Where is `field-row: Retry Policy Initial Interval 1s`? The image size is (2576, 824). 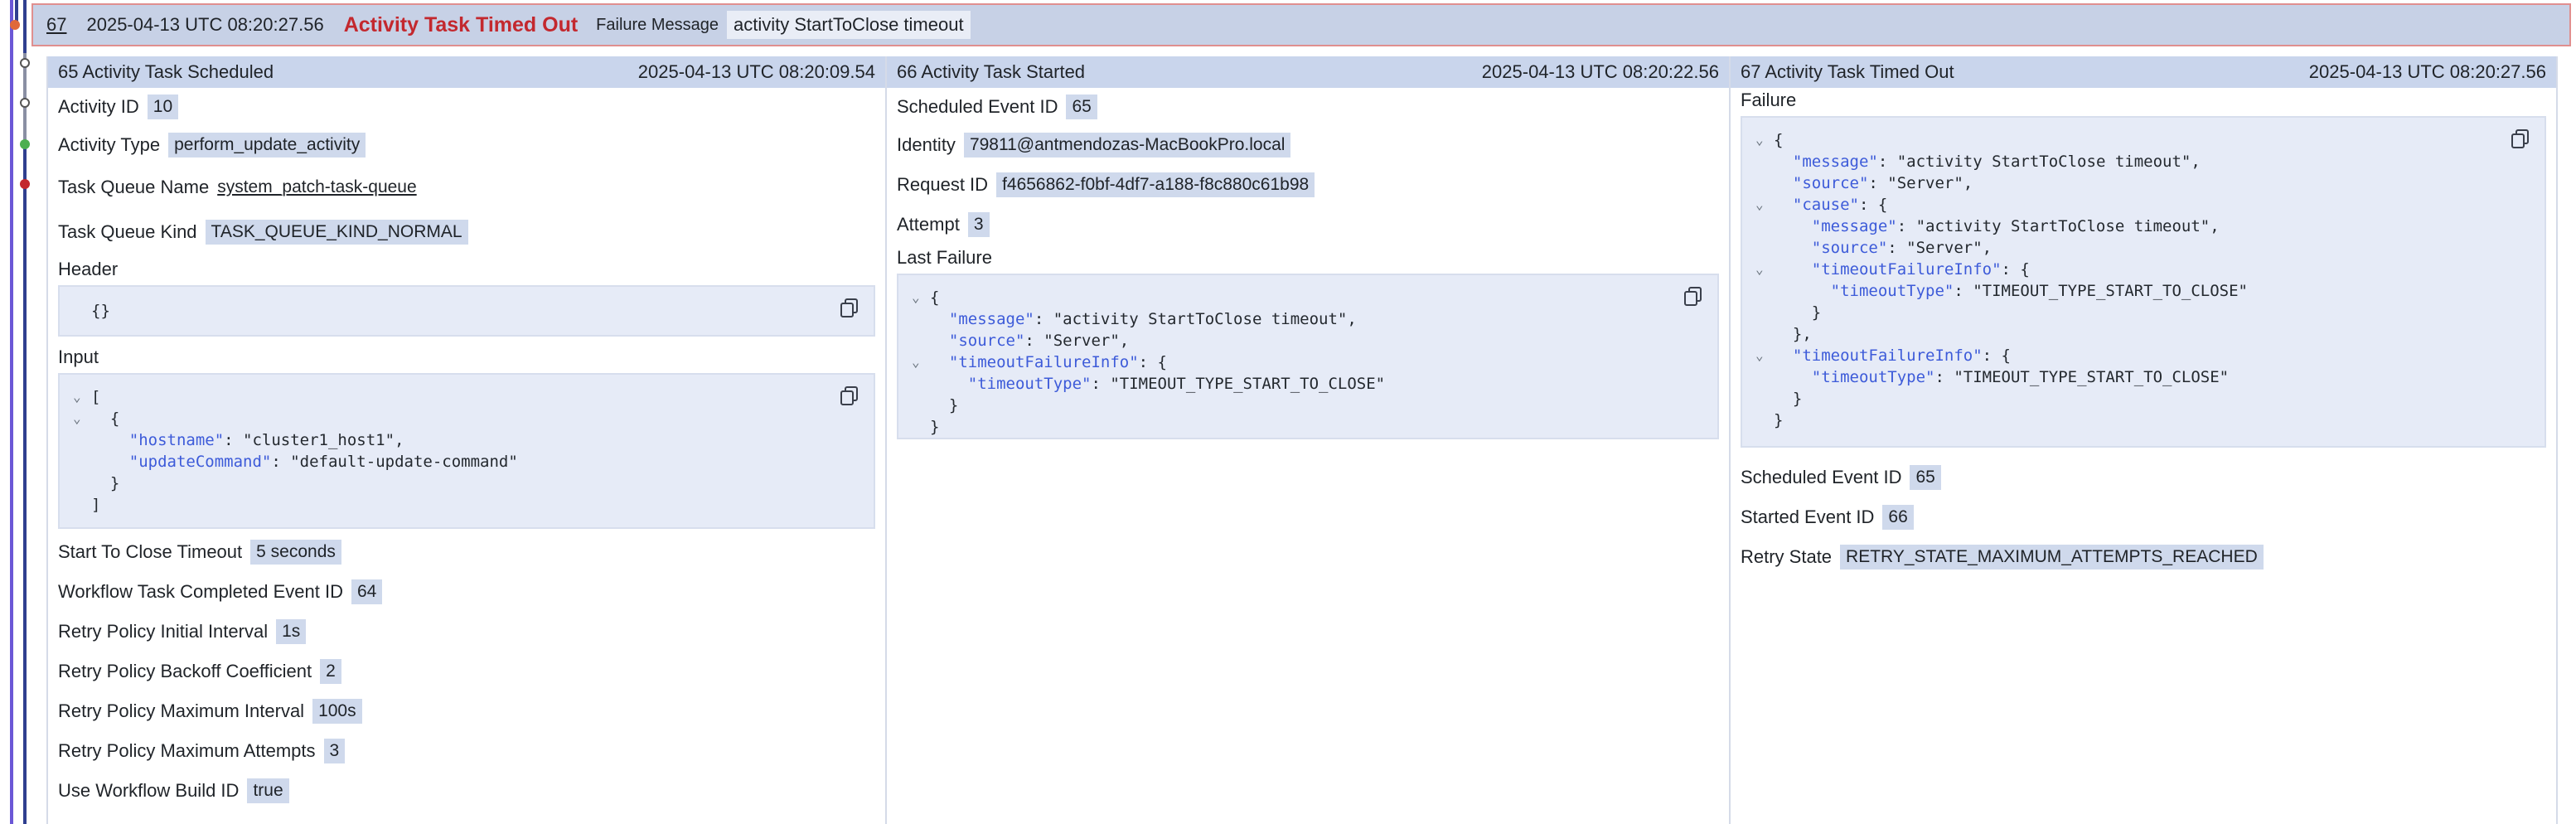
field-row: Retry Policy Initial Interval 1s is located at coordinates (466, 632).